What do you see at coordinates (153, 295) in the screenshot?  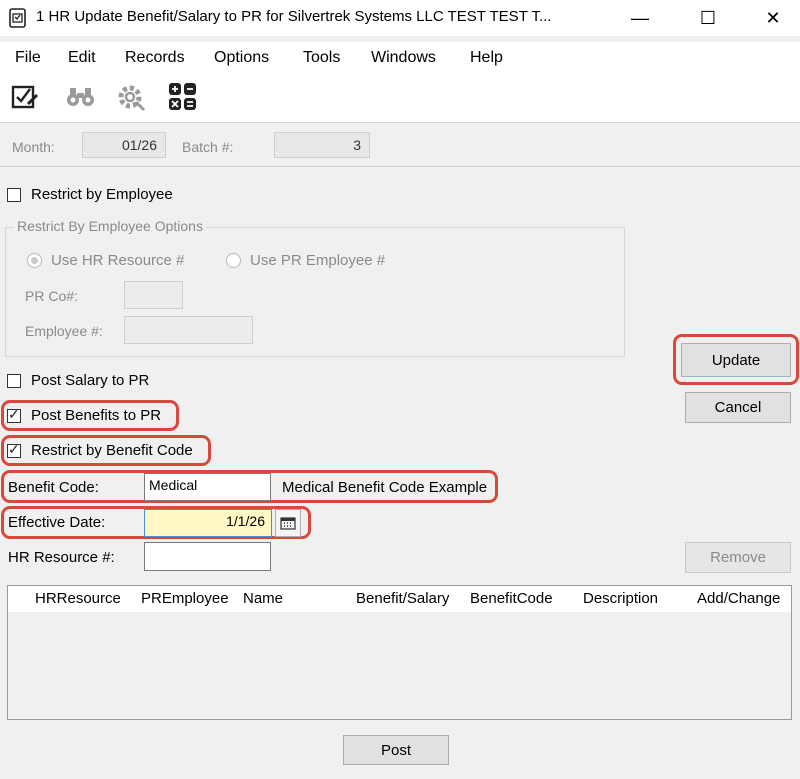 I see `prco-input` at bounding box center [153, 295].